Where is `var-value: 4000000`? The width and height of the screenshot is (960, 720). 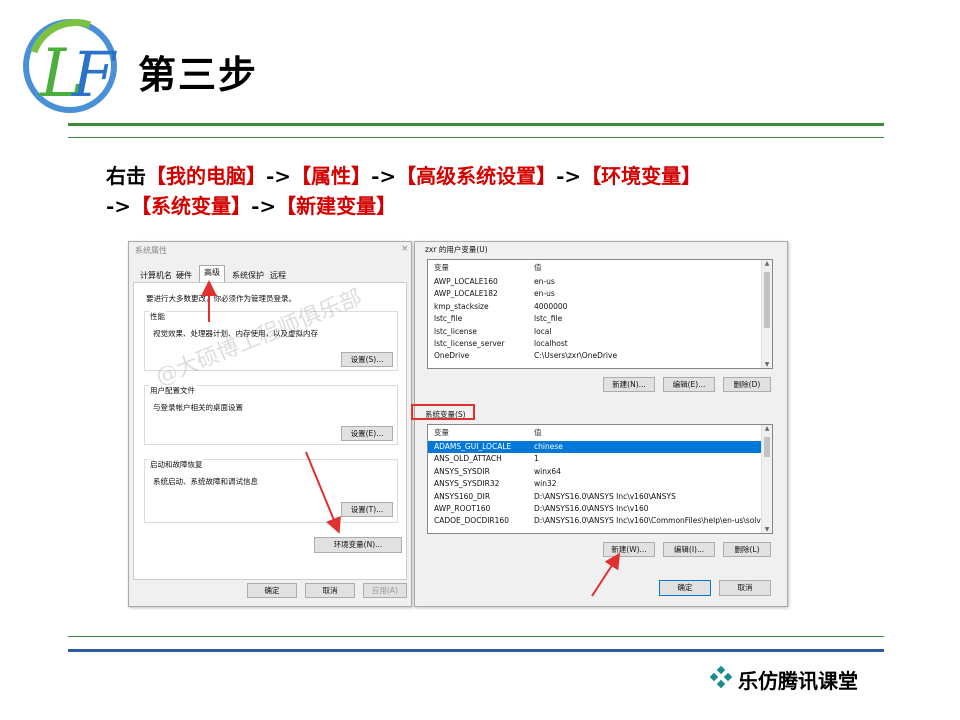
var-value: 4000000 is located at coordinates (551, 306).